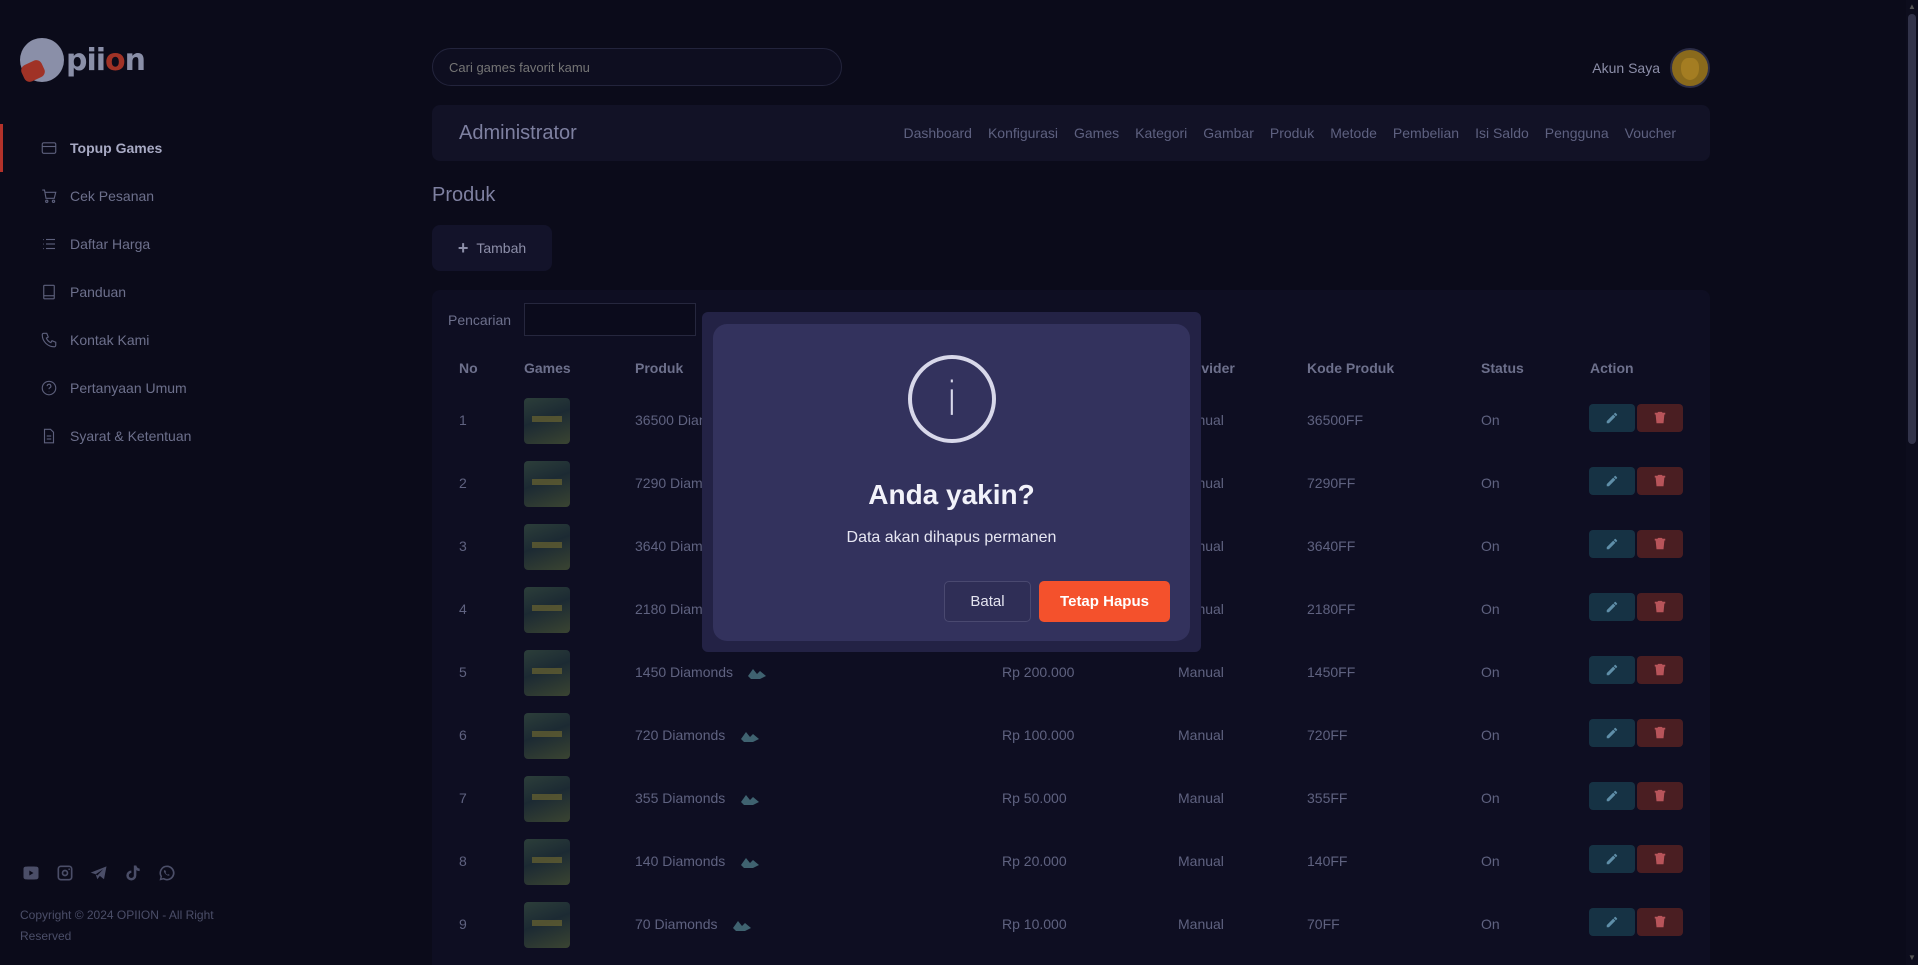 The image size is (1918, 965). Describe the element at coordinates (952, 399) in the screenshot. I see `info-icon: i` at that location.